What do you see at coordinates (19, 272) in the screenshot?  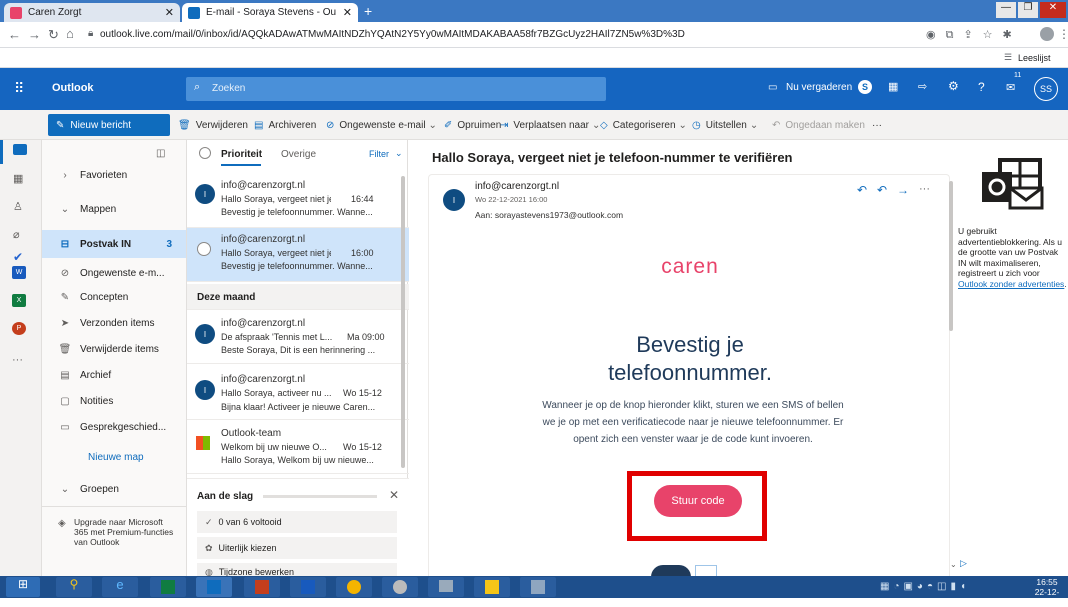 I see `word-icon: W` at bounding box center [19, 272].